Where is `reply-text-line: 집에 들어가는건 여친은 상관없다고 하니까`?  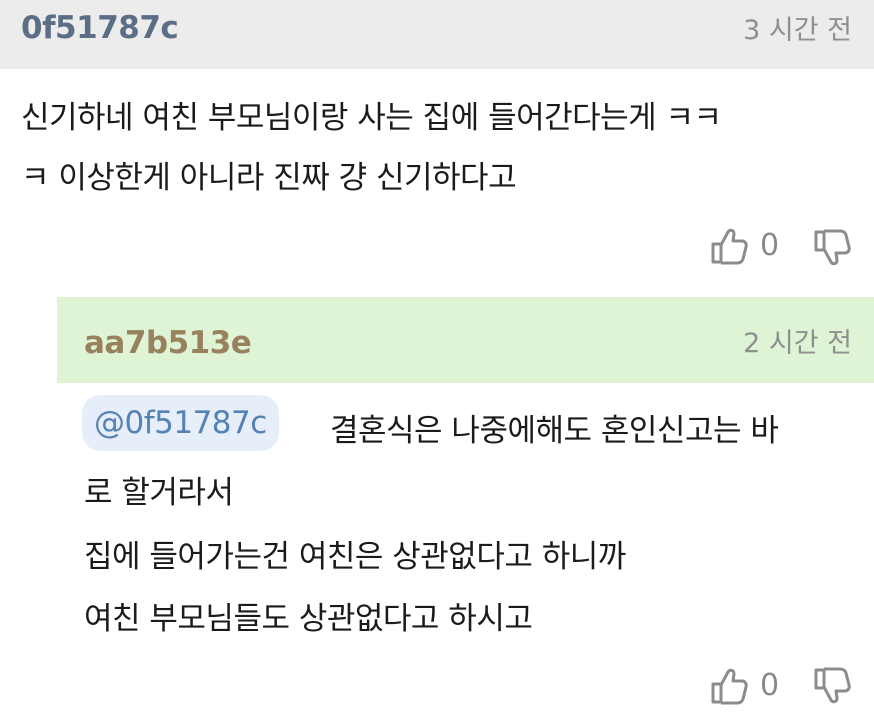 reply-text-line: 집에 들어가는건 여친은 상관없다고 하니까 is located at coordinates (355, 557).